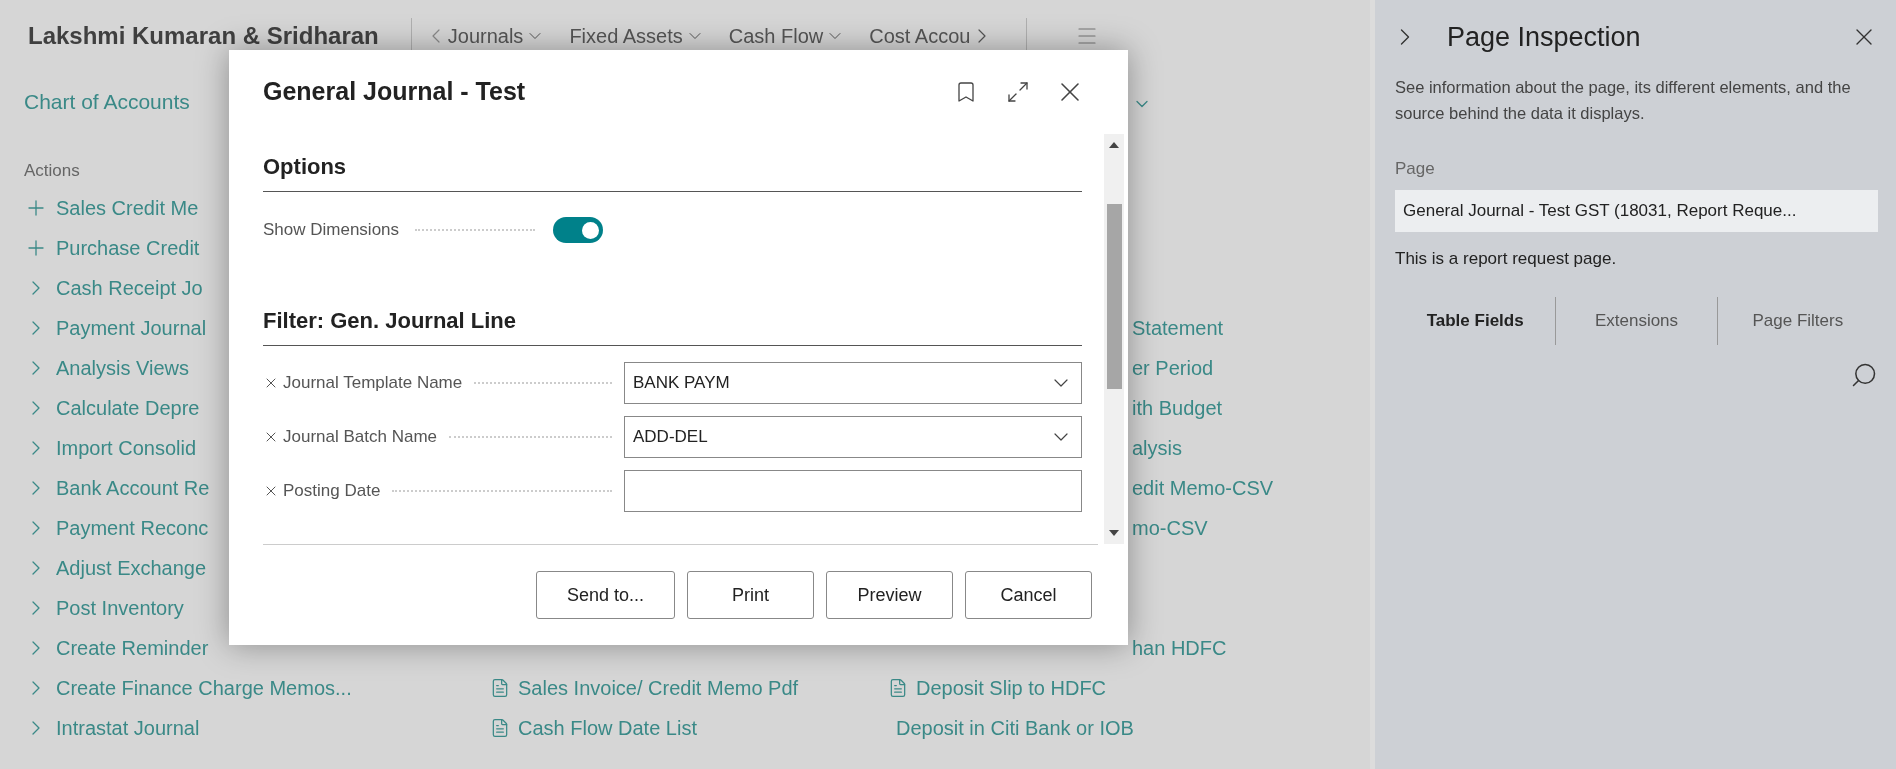  I want to click on report-link: mo-CSV, so click(1170, 528).